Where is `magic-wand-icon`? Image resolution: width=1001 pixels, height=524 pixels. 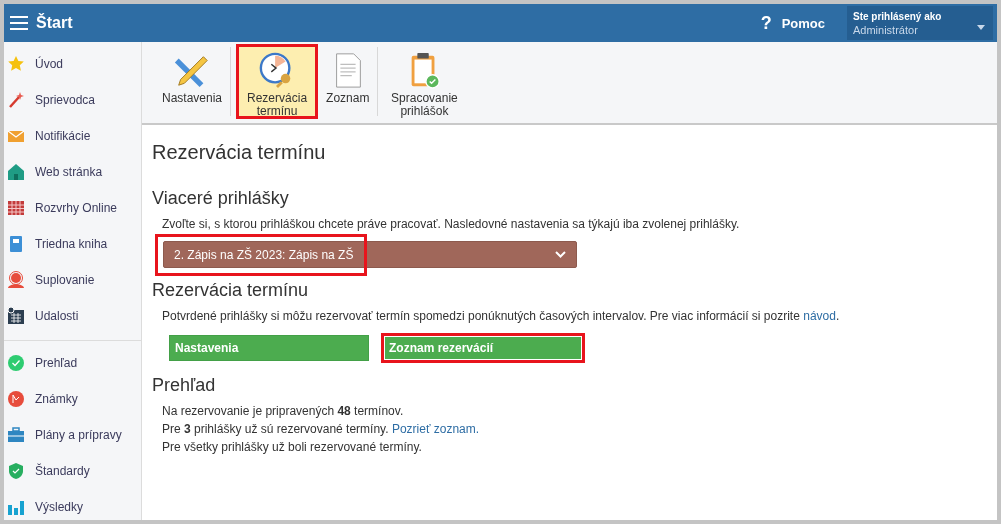
magic-wand-icon is located at coordinates (16, 100).